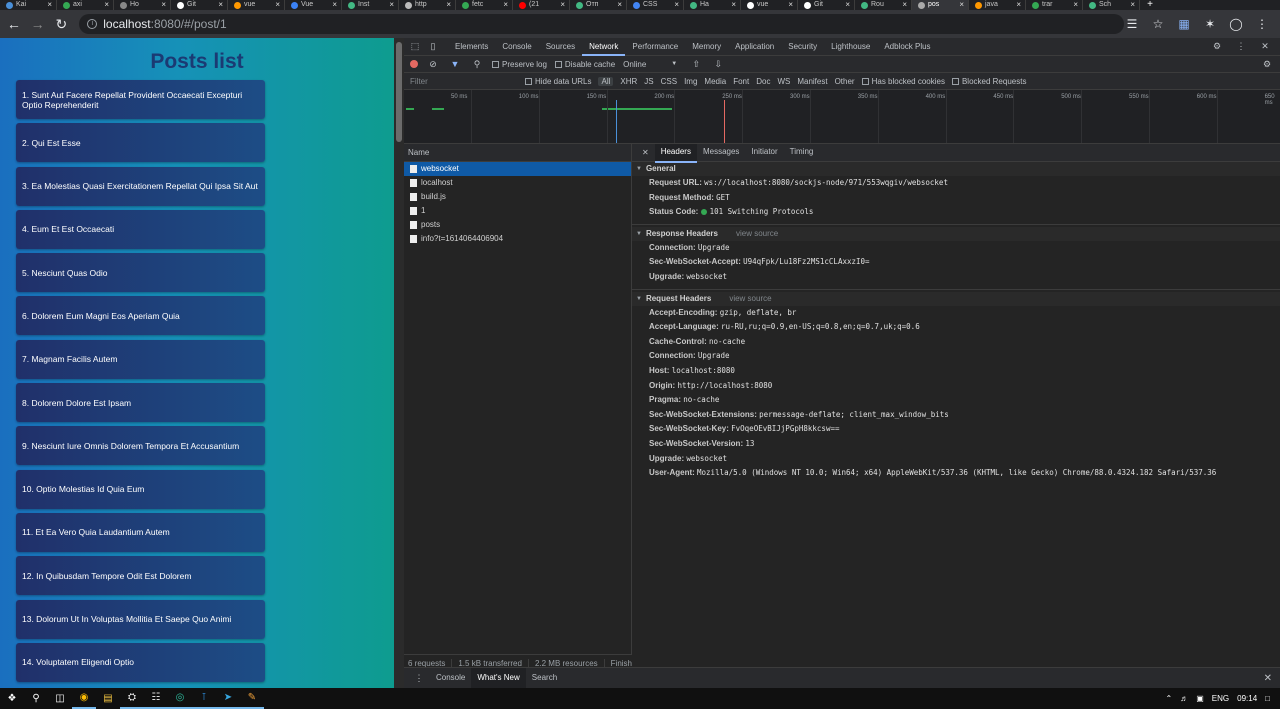 The image size is (1280, 709). Describe the element at coordinates (414, 64) in the screenshot. I see `record-icon` at that location.